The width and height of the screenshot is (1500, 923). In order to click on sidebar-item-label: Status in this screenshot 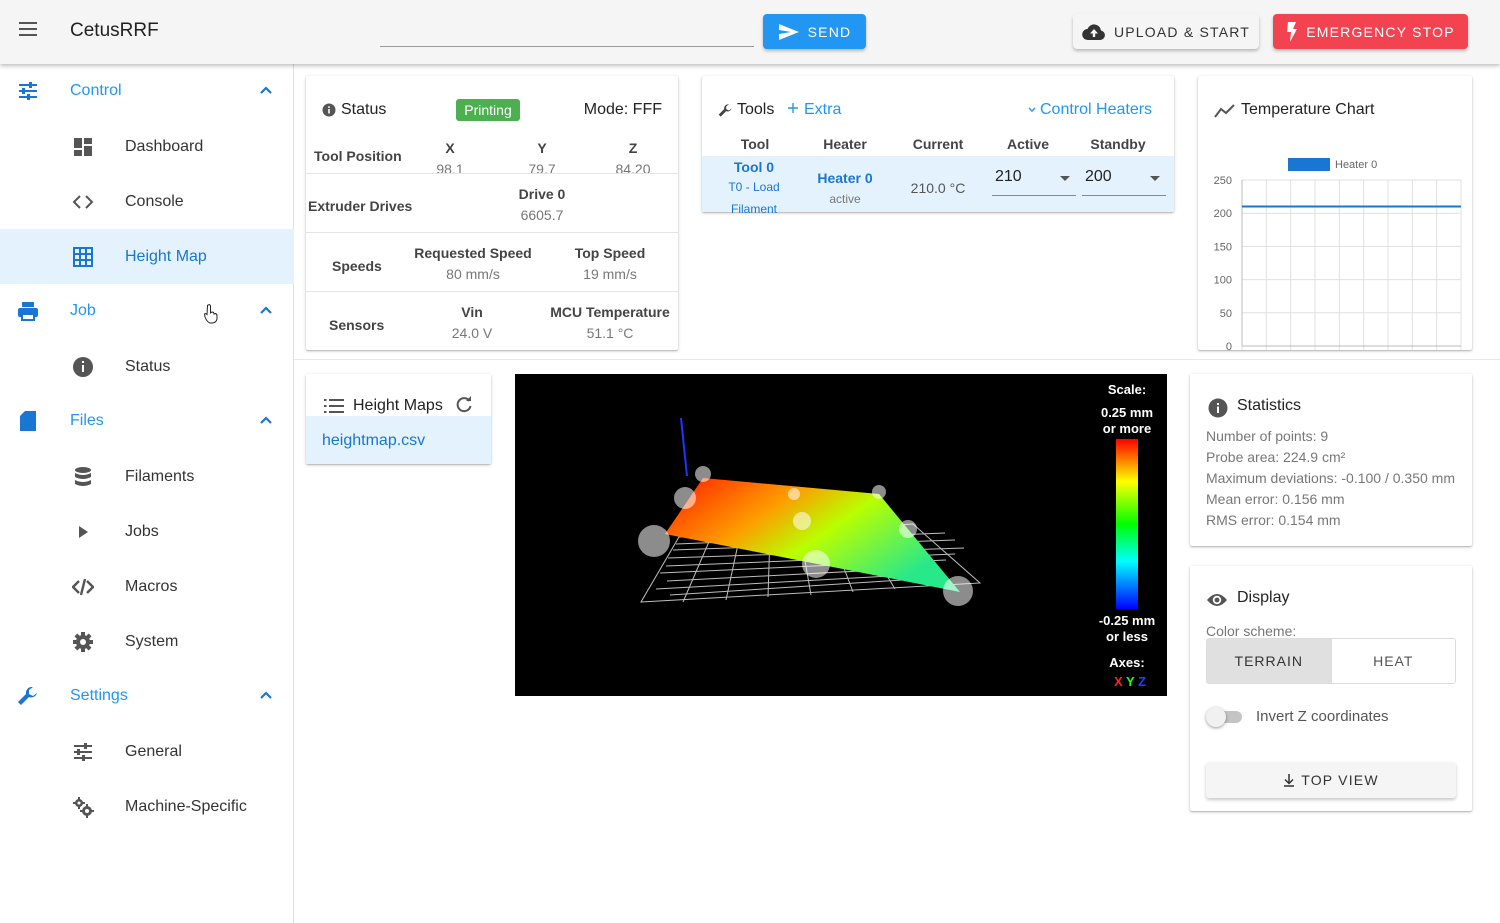, I will do `click(148, 366)`.